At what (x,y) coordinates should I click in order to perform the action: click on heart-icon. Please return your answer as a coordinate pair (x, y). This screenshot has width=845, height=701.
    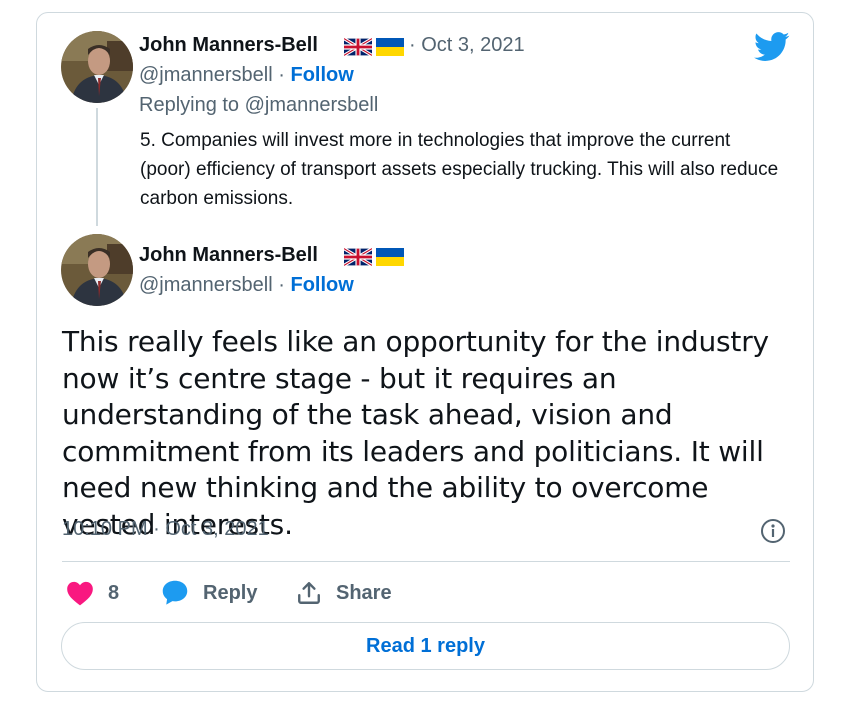
    Looking at the image, I should click on (80, 593).